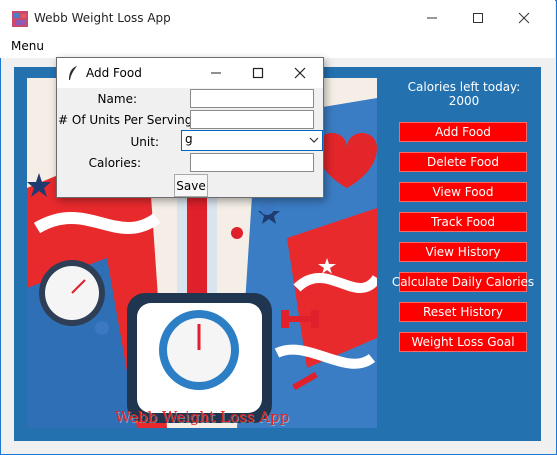 This screenshot has height=455, width=557. Describe the element at coordinates (464, 94) in the screenshot. I see `calories-left-label: Calories left today: 2000` at that location.